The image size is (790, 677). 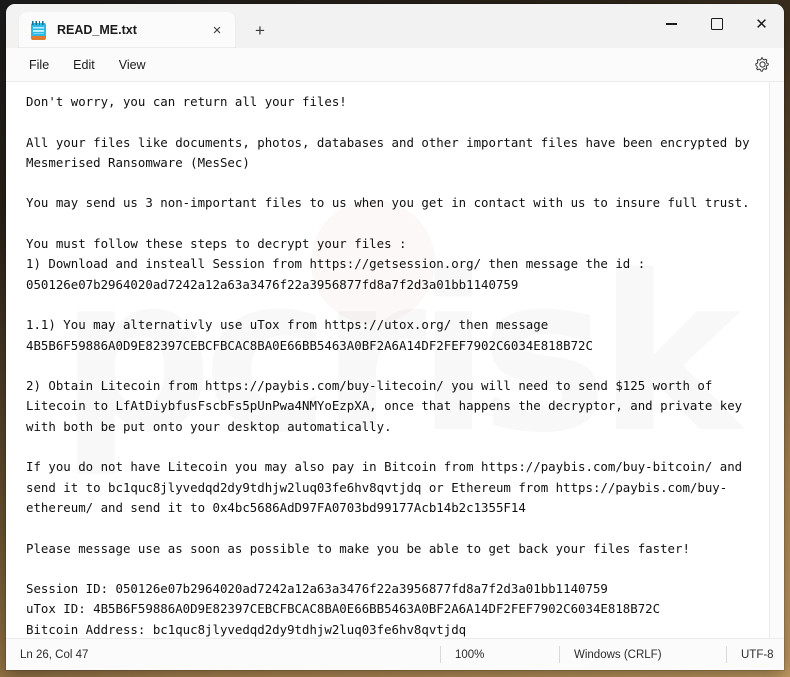 I want to click on minimize-icon, so click(x=671, y=24).